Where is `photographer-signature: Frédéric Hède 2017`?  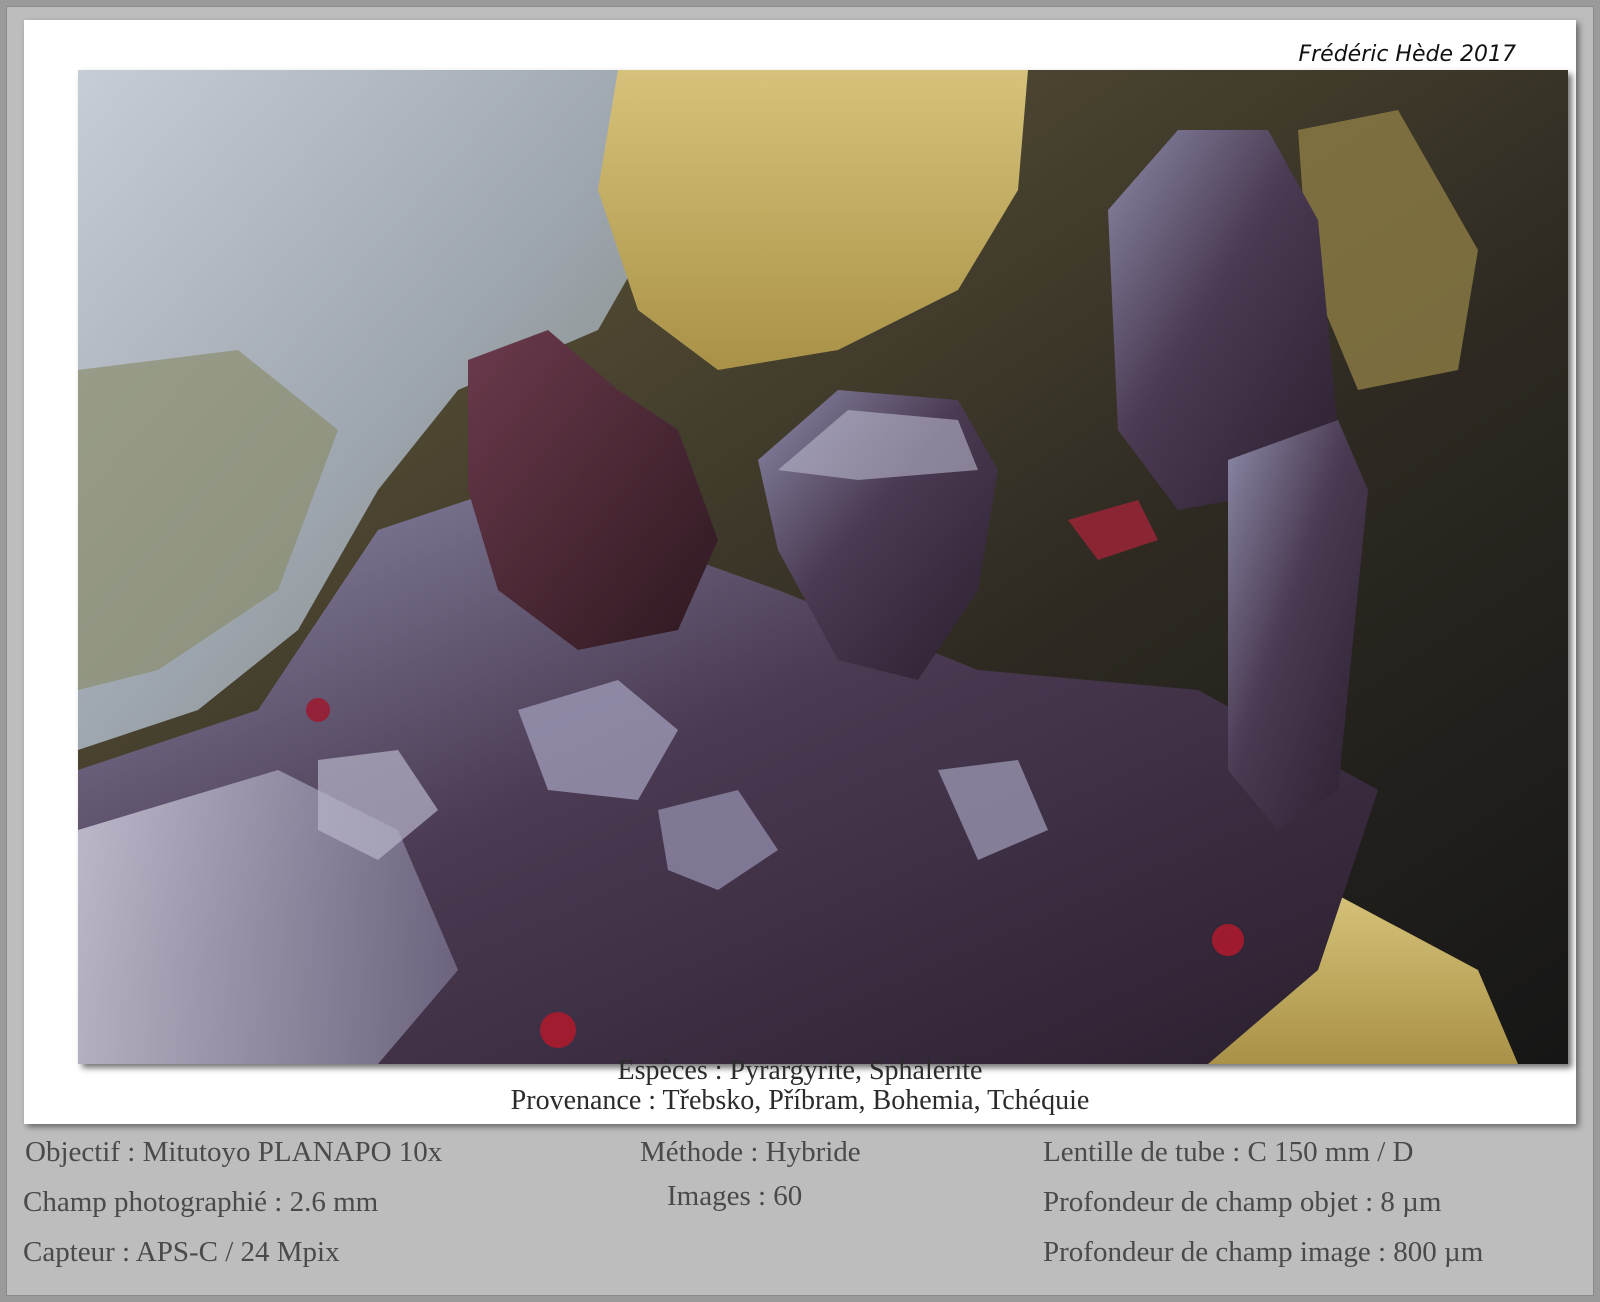 photographer-signature: Frédéric Hède 2017 is located at coordinates (1407, 54).